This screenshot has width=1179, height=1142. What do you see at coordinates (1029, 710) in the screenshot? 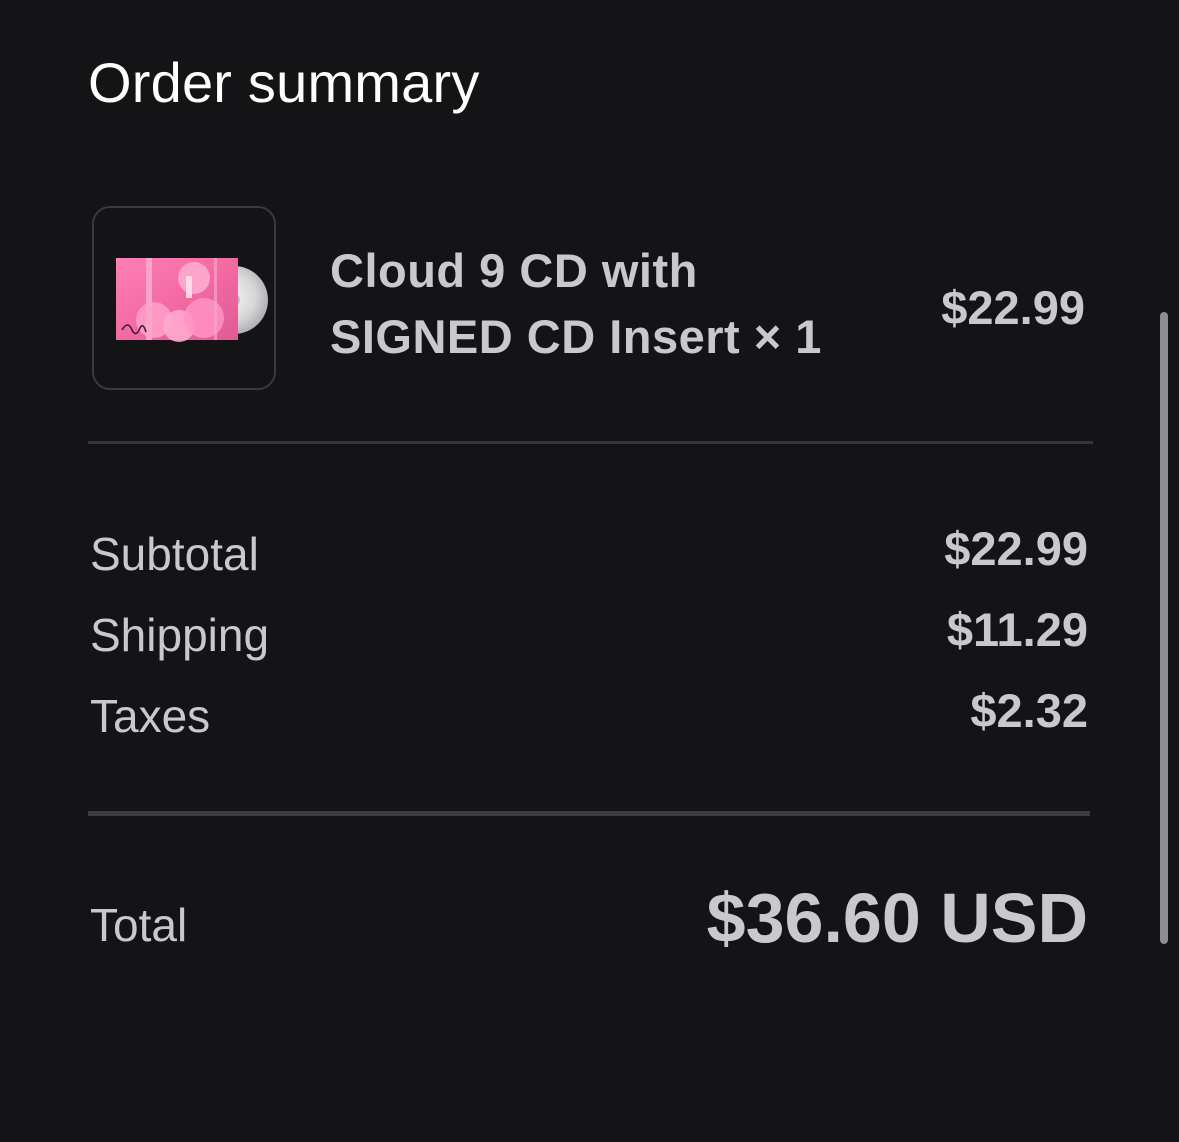
I see `taxes-value: $2.32` at bounding box center [1029, 710].